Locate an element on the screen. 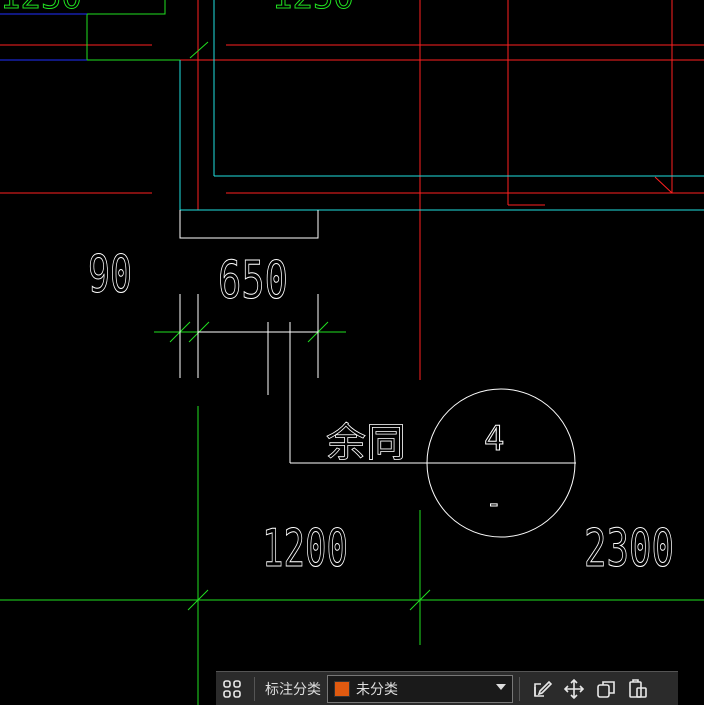  blue-lines is located at coordinates (43, 37).